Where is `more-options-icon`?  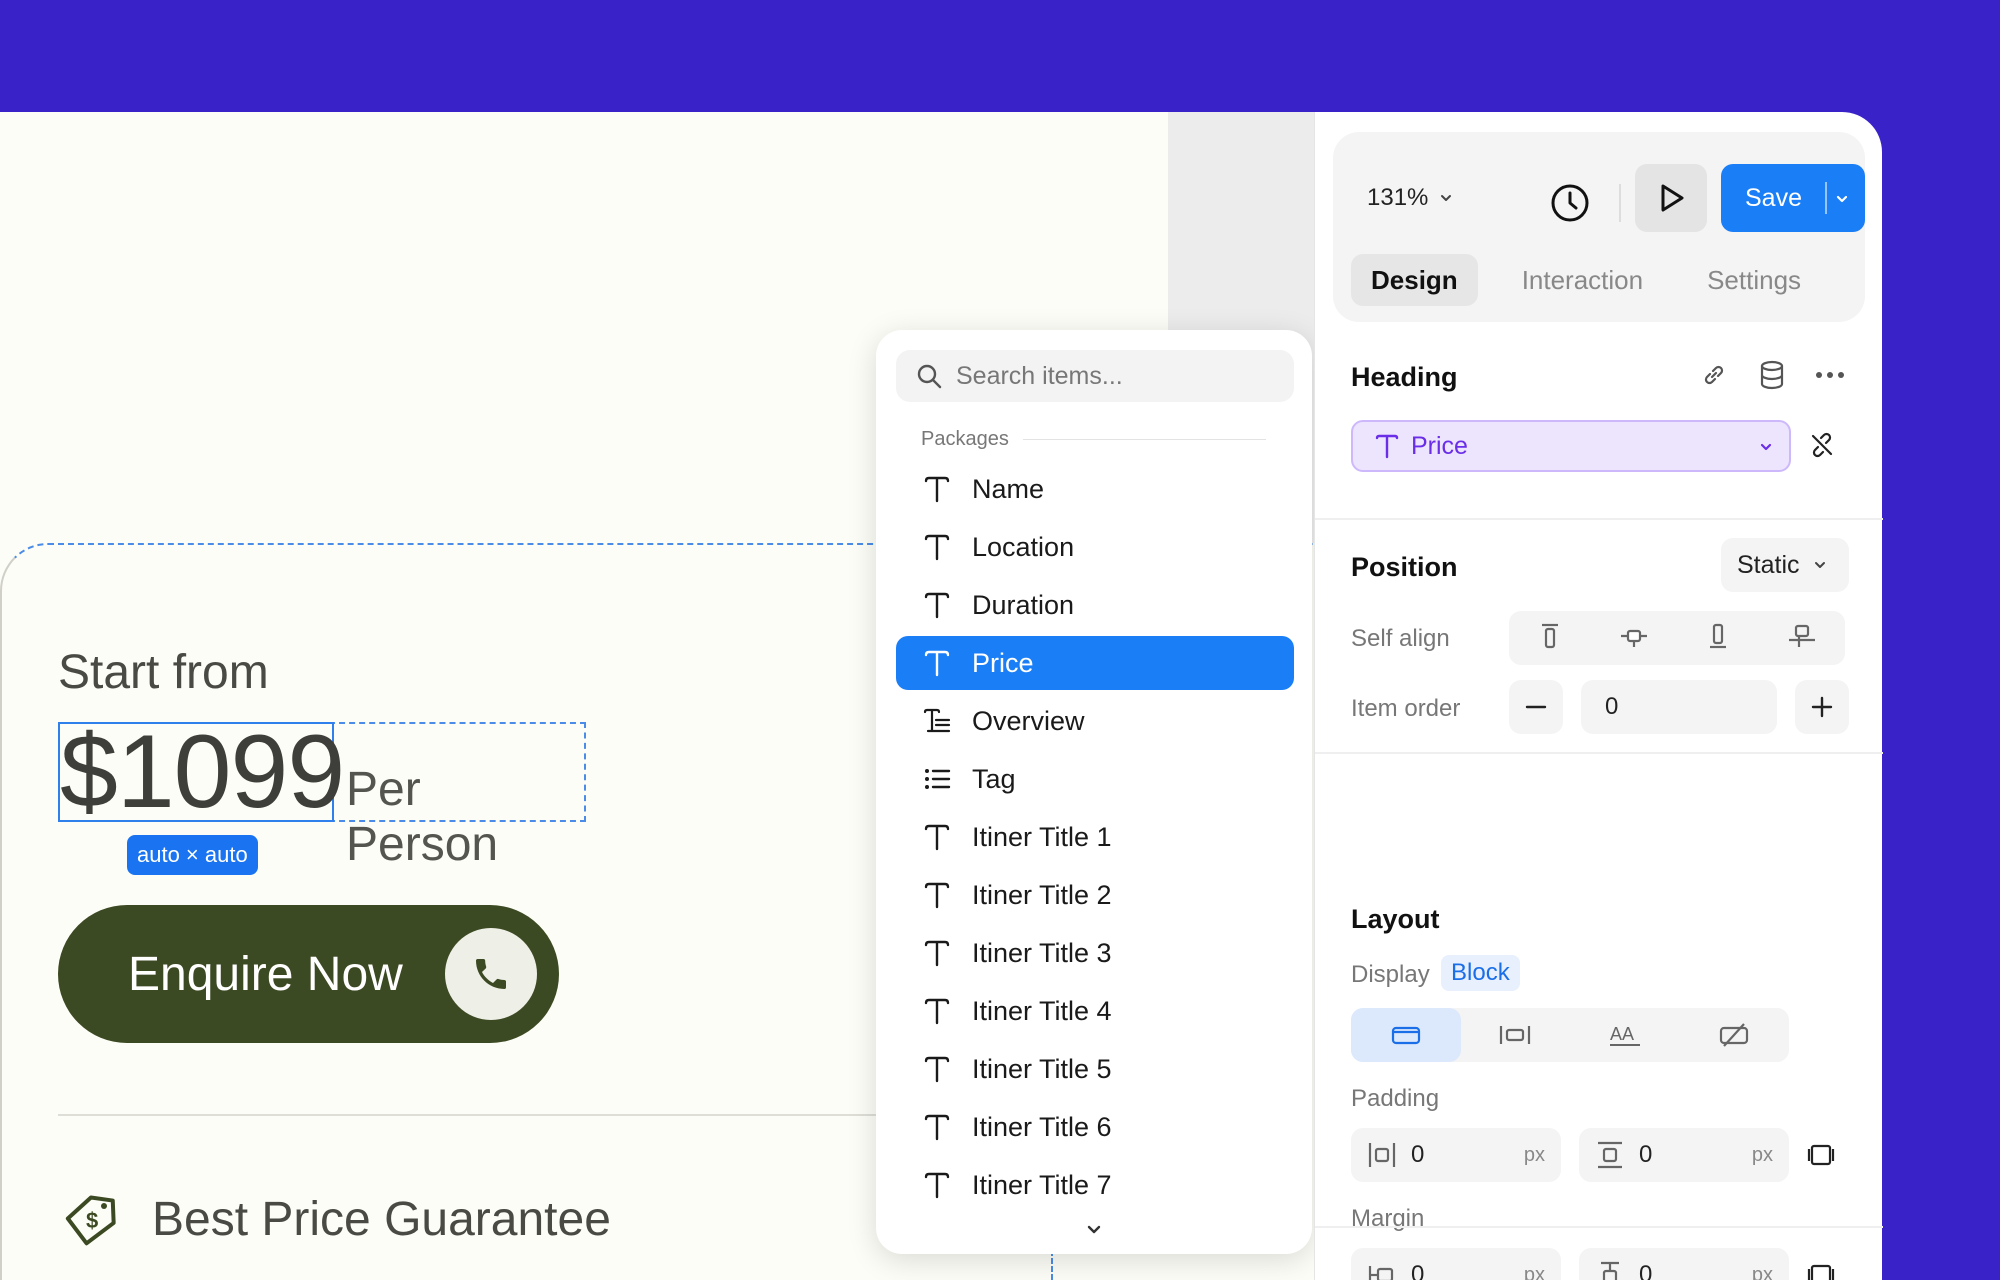
more-options-icon is located at coordinates (1830, 375).